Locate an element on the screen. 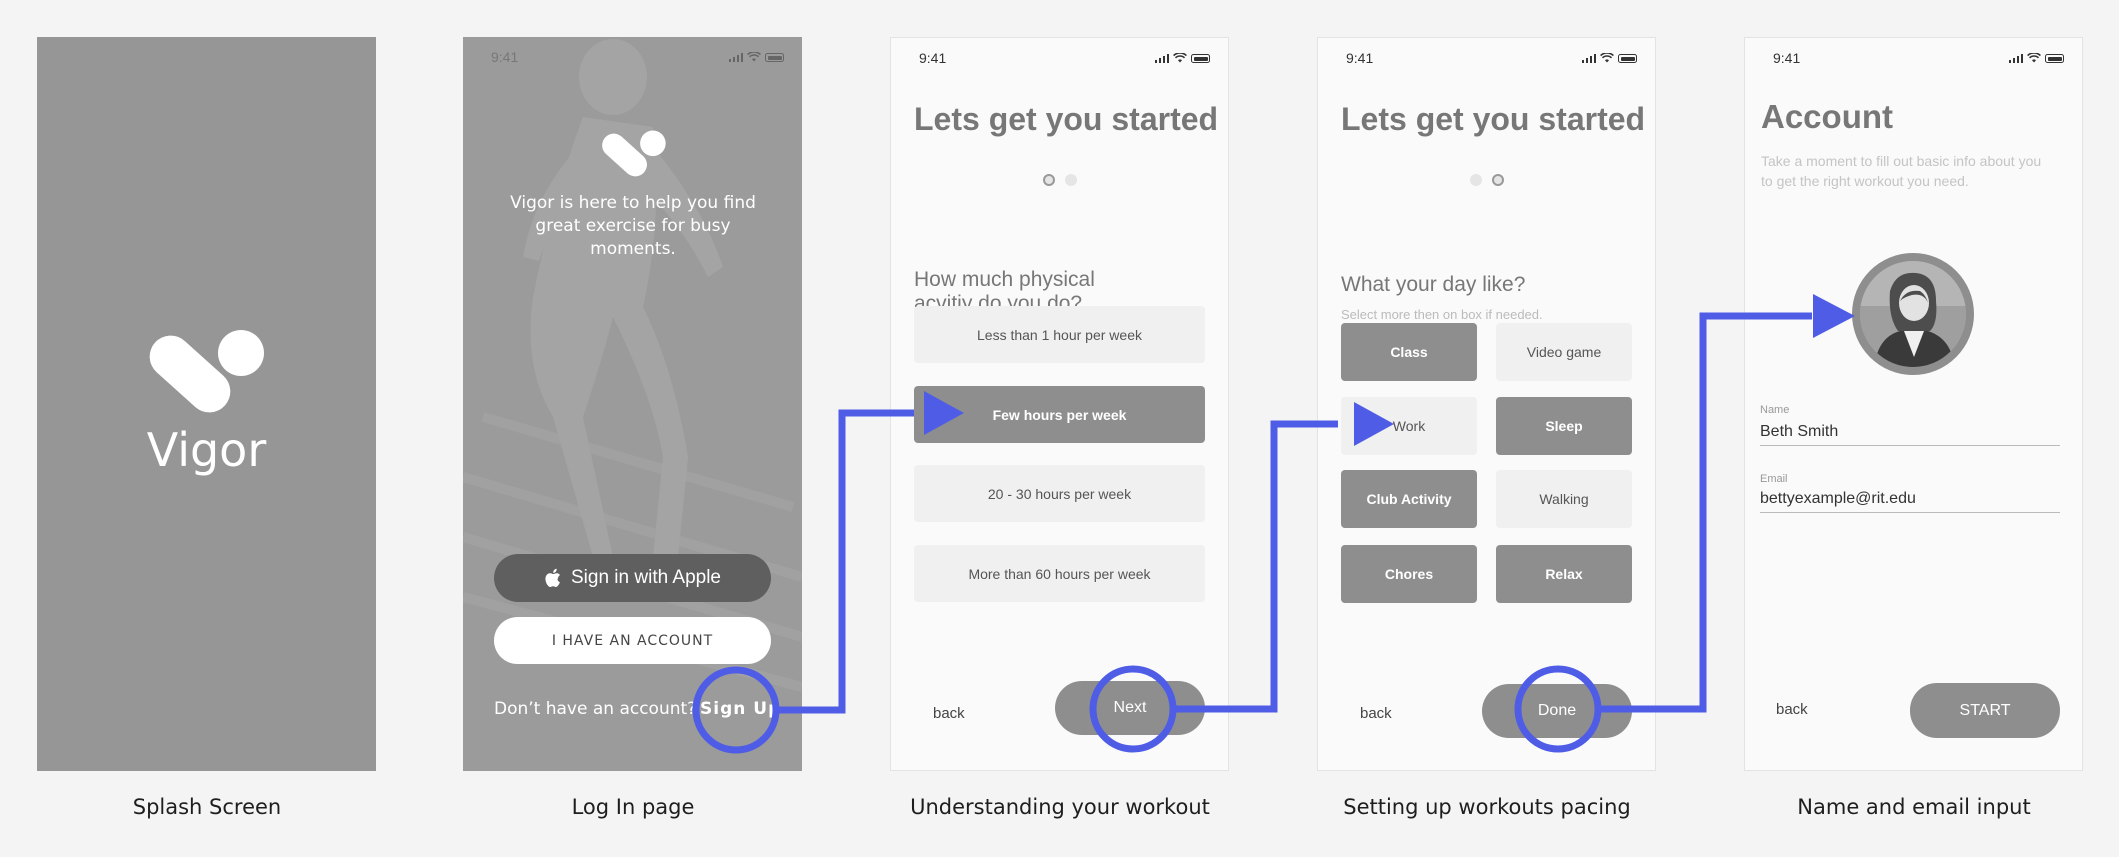 This screenshot has height=857, width=2119. chip-chores: Chores is located at coordinates (1409, 574).